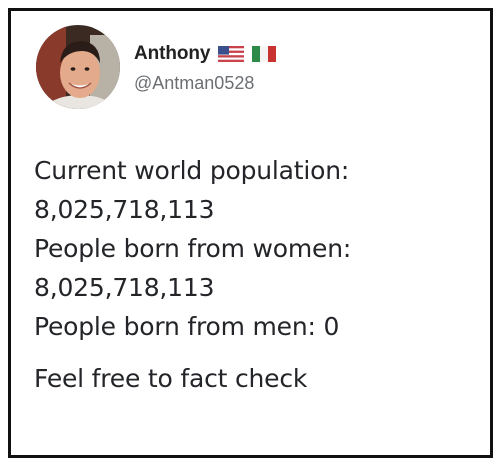 This screenshot has height=465, width=500. Describe the element at coordinates (205, 67) in the screenshot. I see `author-info: Anthony @Antman0528` at that location.